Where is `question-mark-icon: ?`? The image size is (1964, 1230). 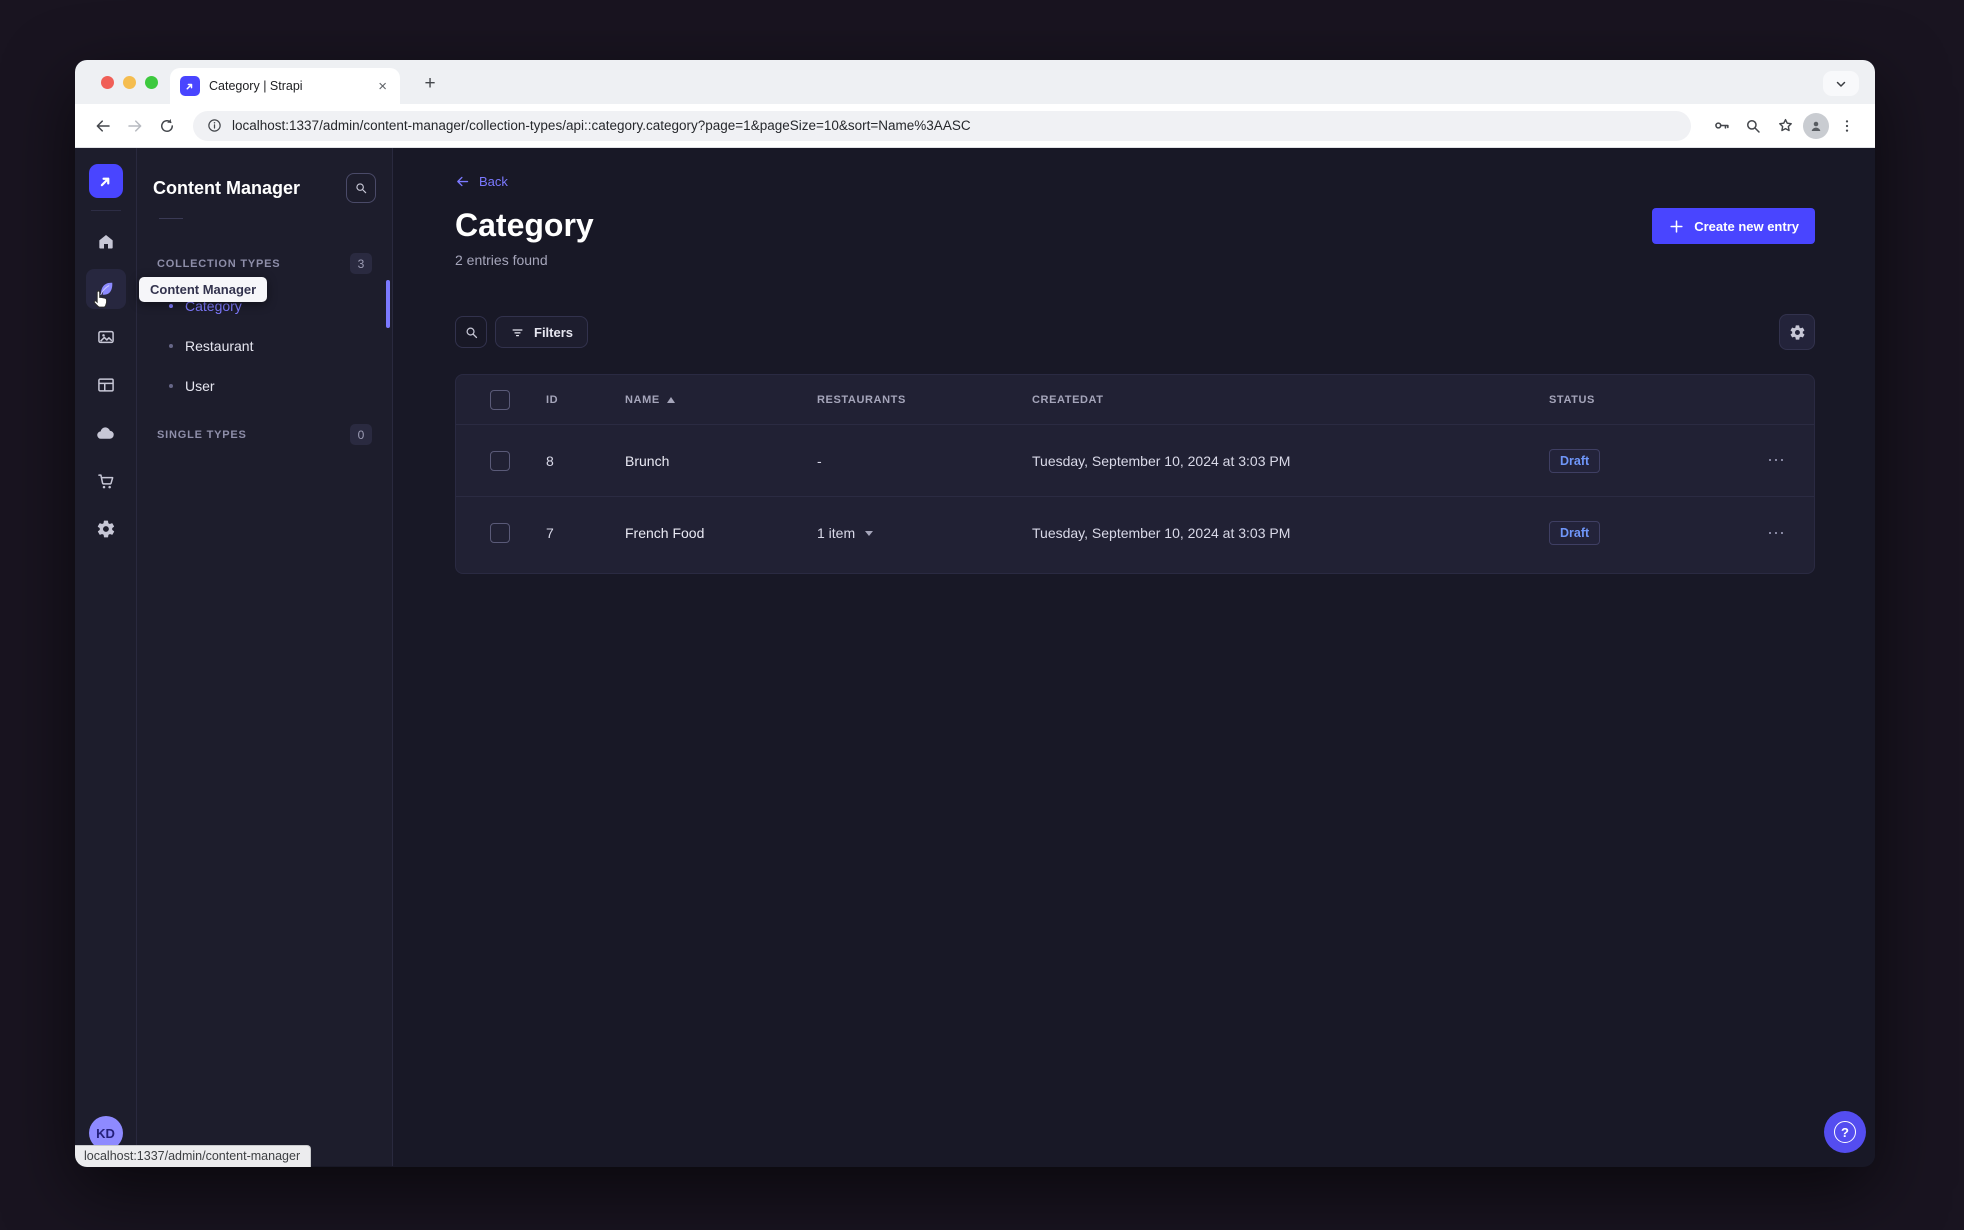 question-mark-icon: ? is located at coordinates (1845, 1132).